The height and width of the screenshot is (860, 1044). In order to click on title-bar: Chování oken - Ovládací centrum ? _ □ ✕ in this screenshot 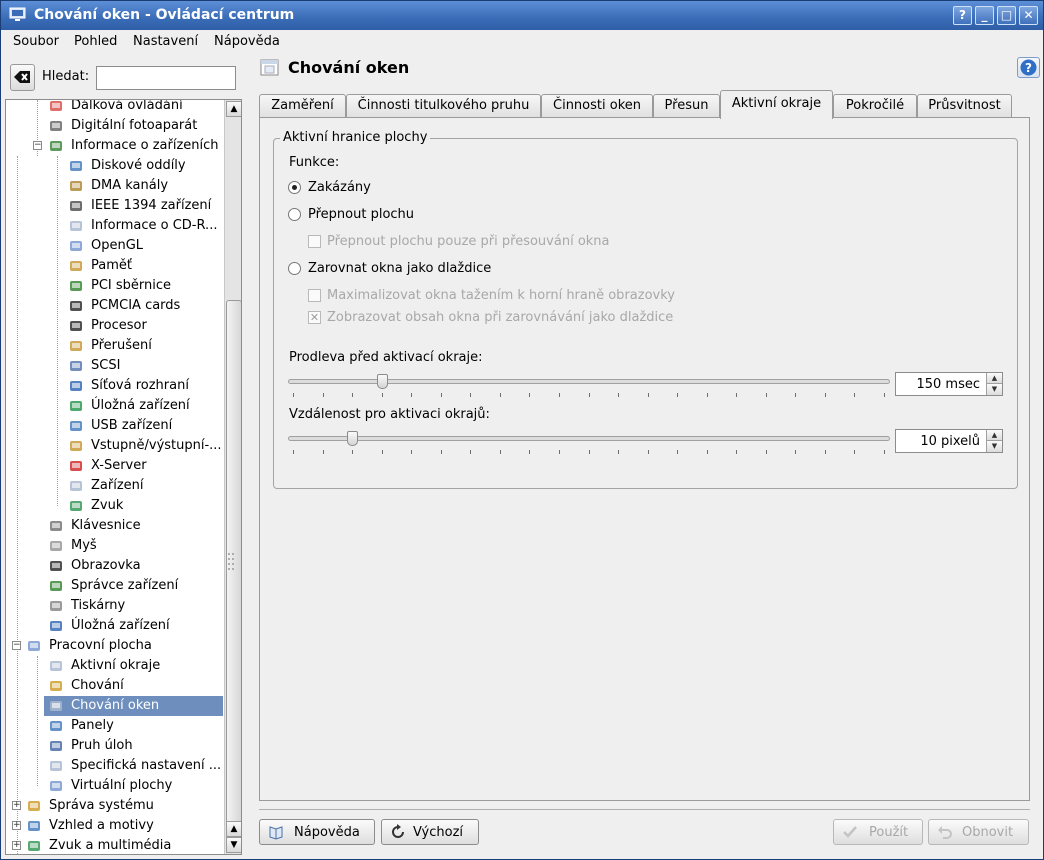, I will do `click(522, 15)`.